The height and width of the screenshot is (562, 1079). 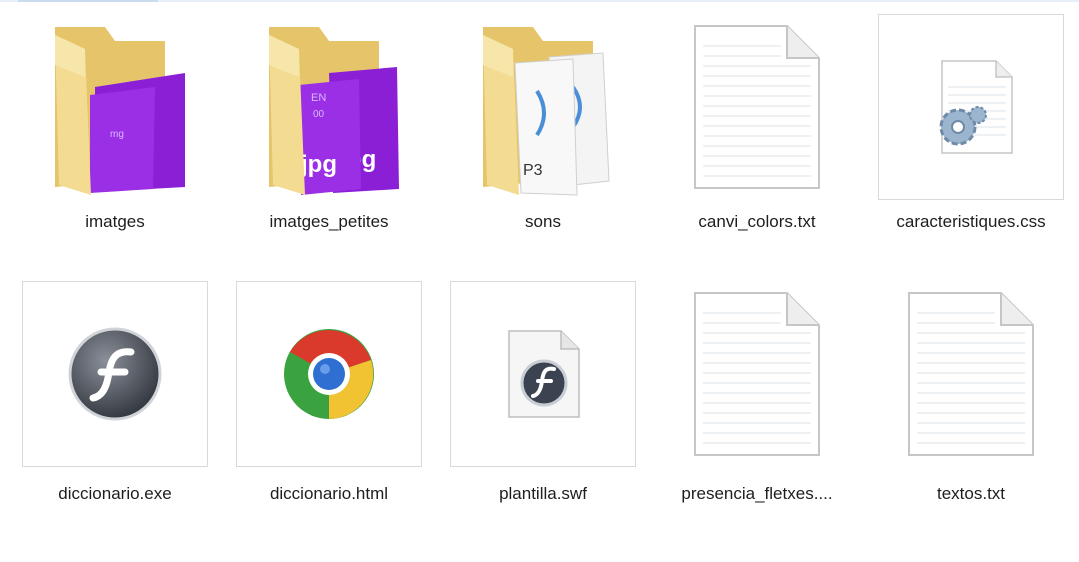 I want to click on file-item-imatges: mg imatges, so click(x=119, y=143).